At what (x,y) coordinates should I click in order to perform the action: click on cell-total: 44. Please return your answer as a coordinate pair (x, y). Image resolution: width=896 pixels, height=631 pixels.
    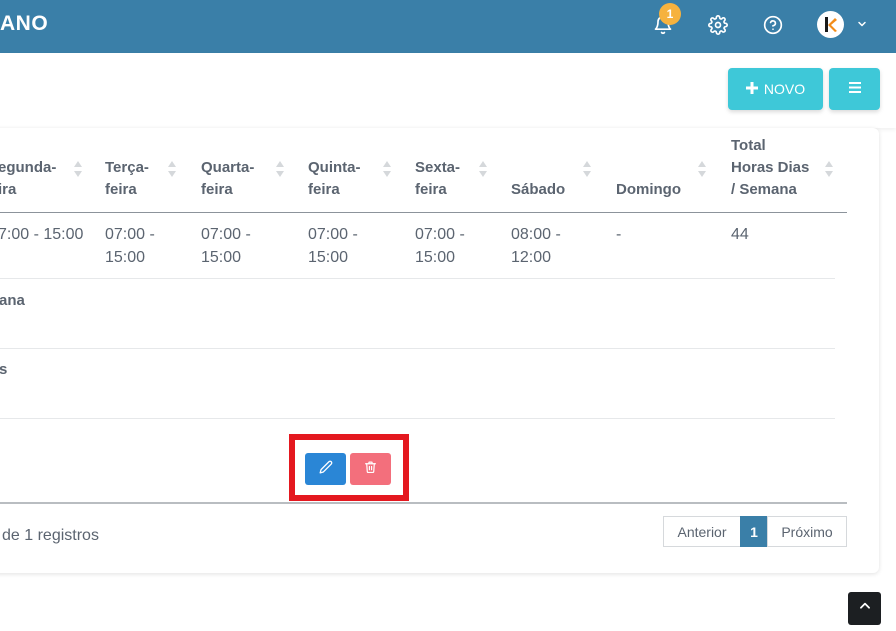
    Looking at the image, I should click on (740, 234).